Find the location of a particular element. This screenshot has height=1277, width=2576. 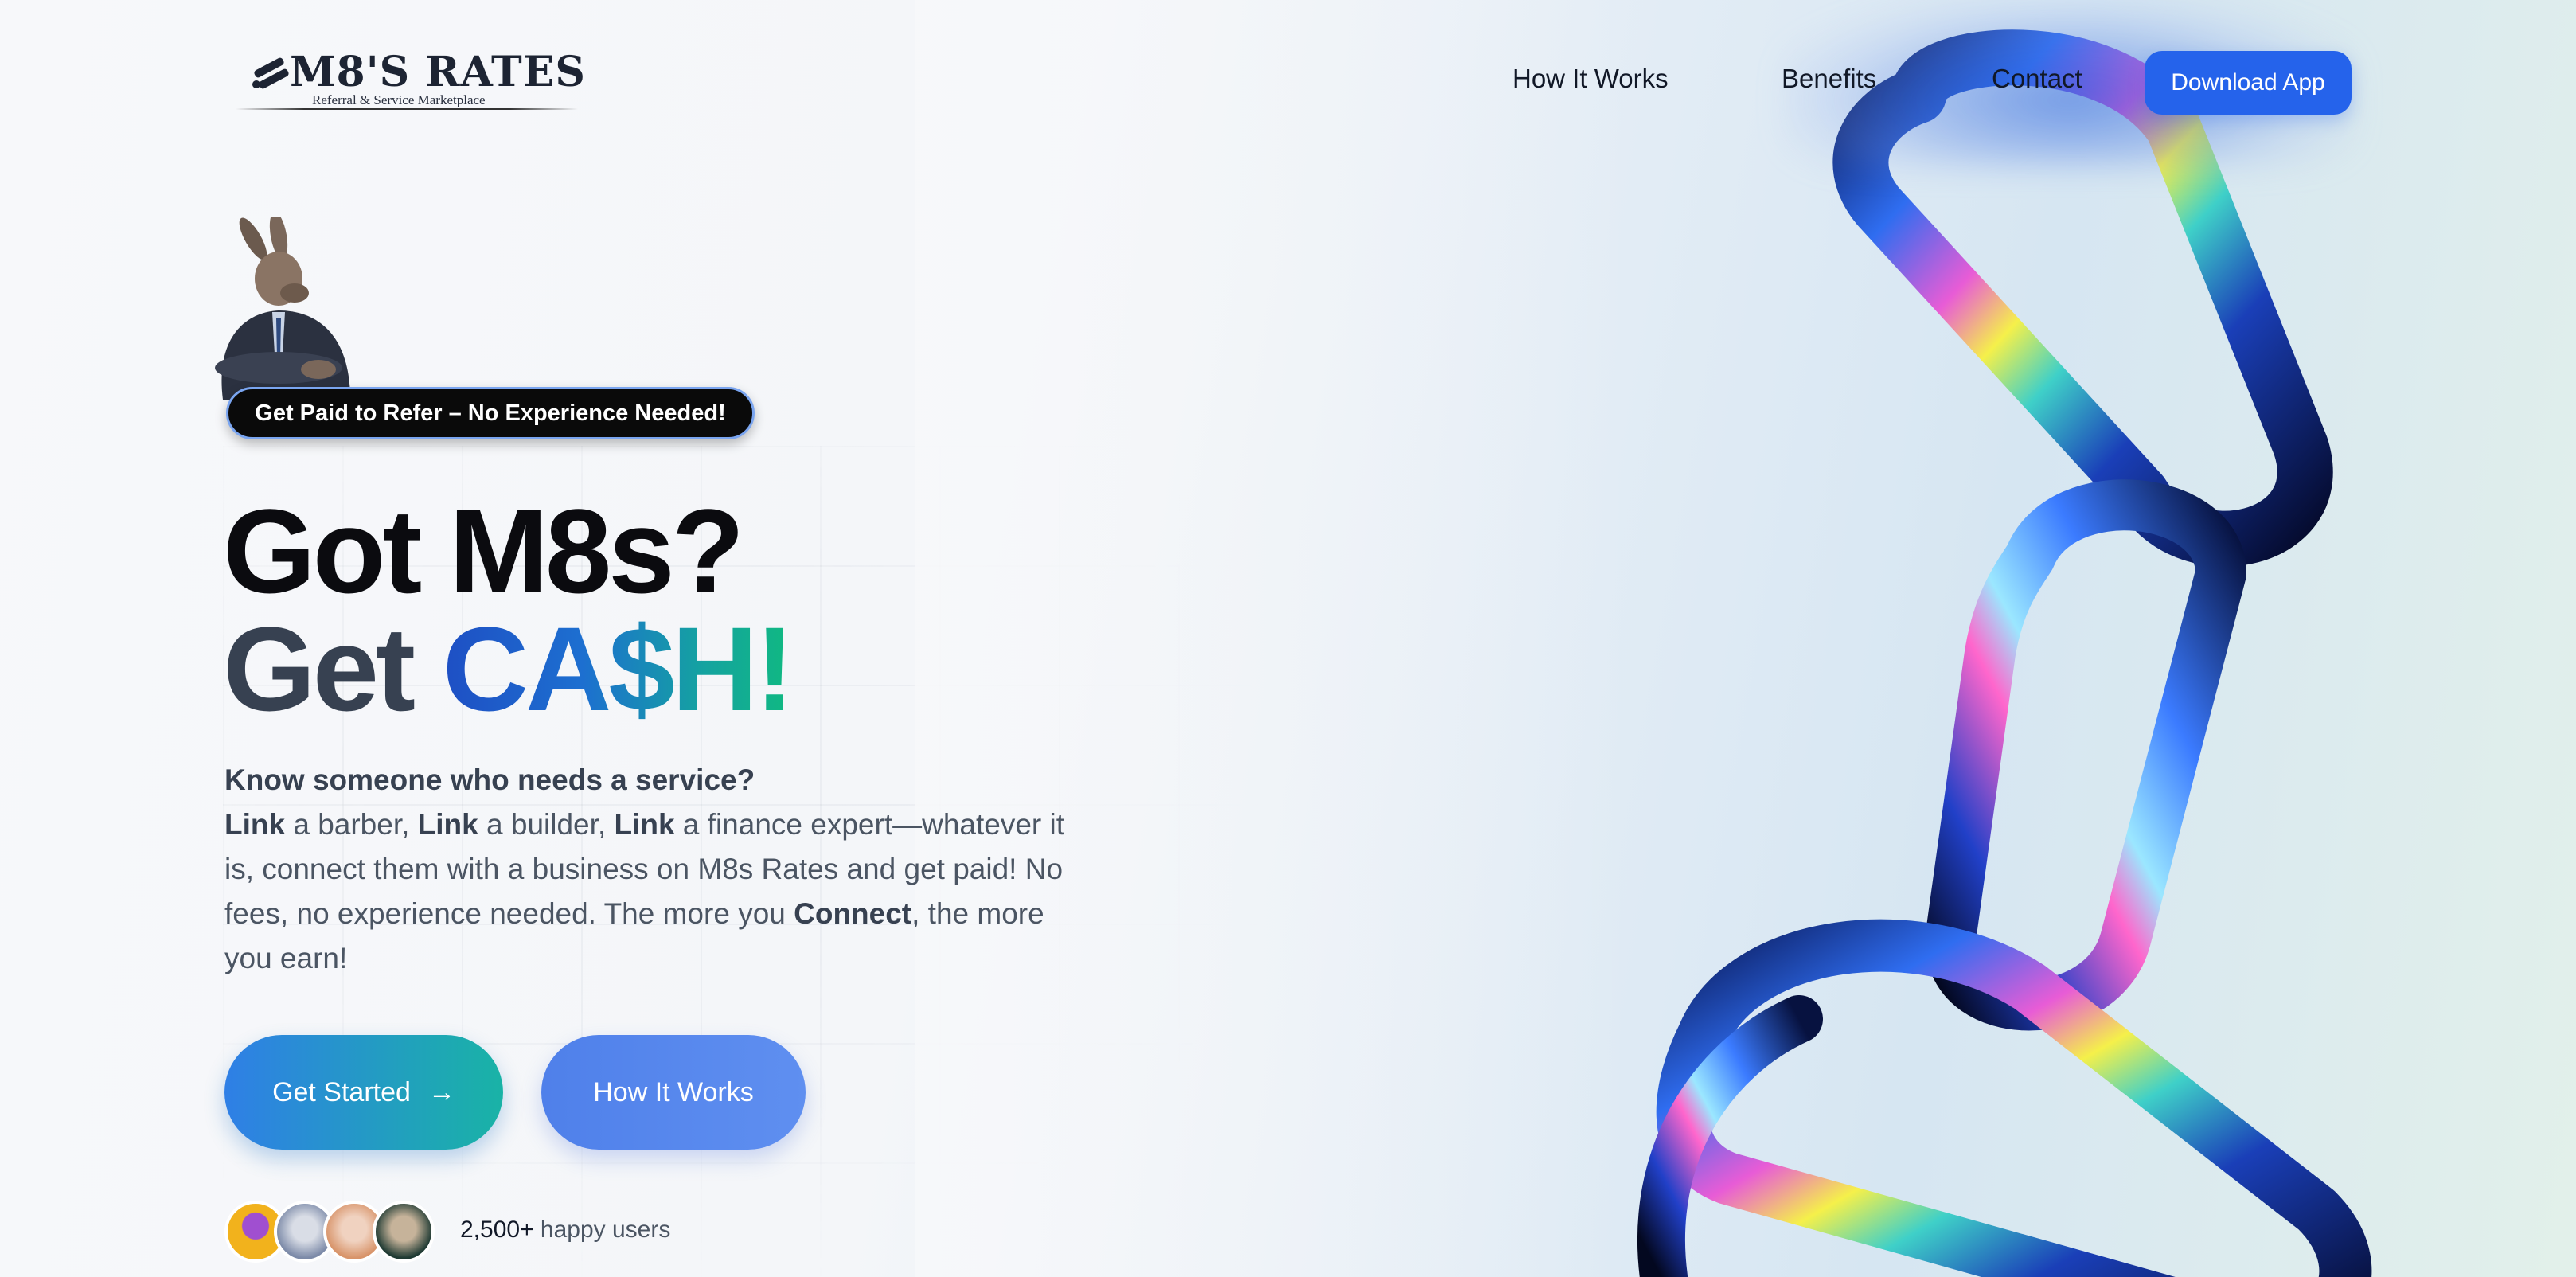

headline-line-2: Get CA$H! is located at coordinates (508, 668).